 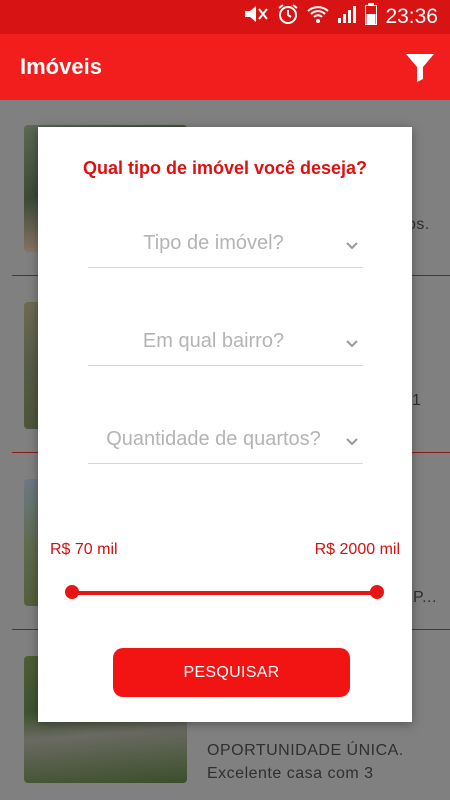 I want to click on battery-icon, so click(x=371, y=17).